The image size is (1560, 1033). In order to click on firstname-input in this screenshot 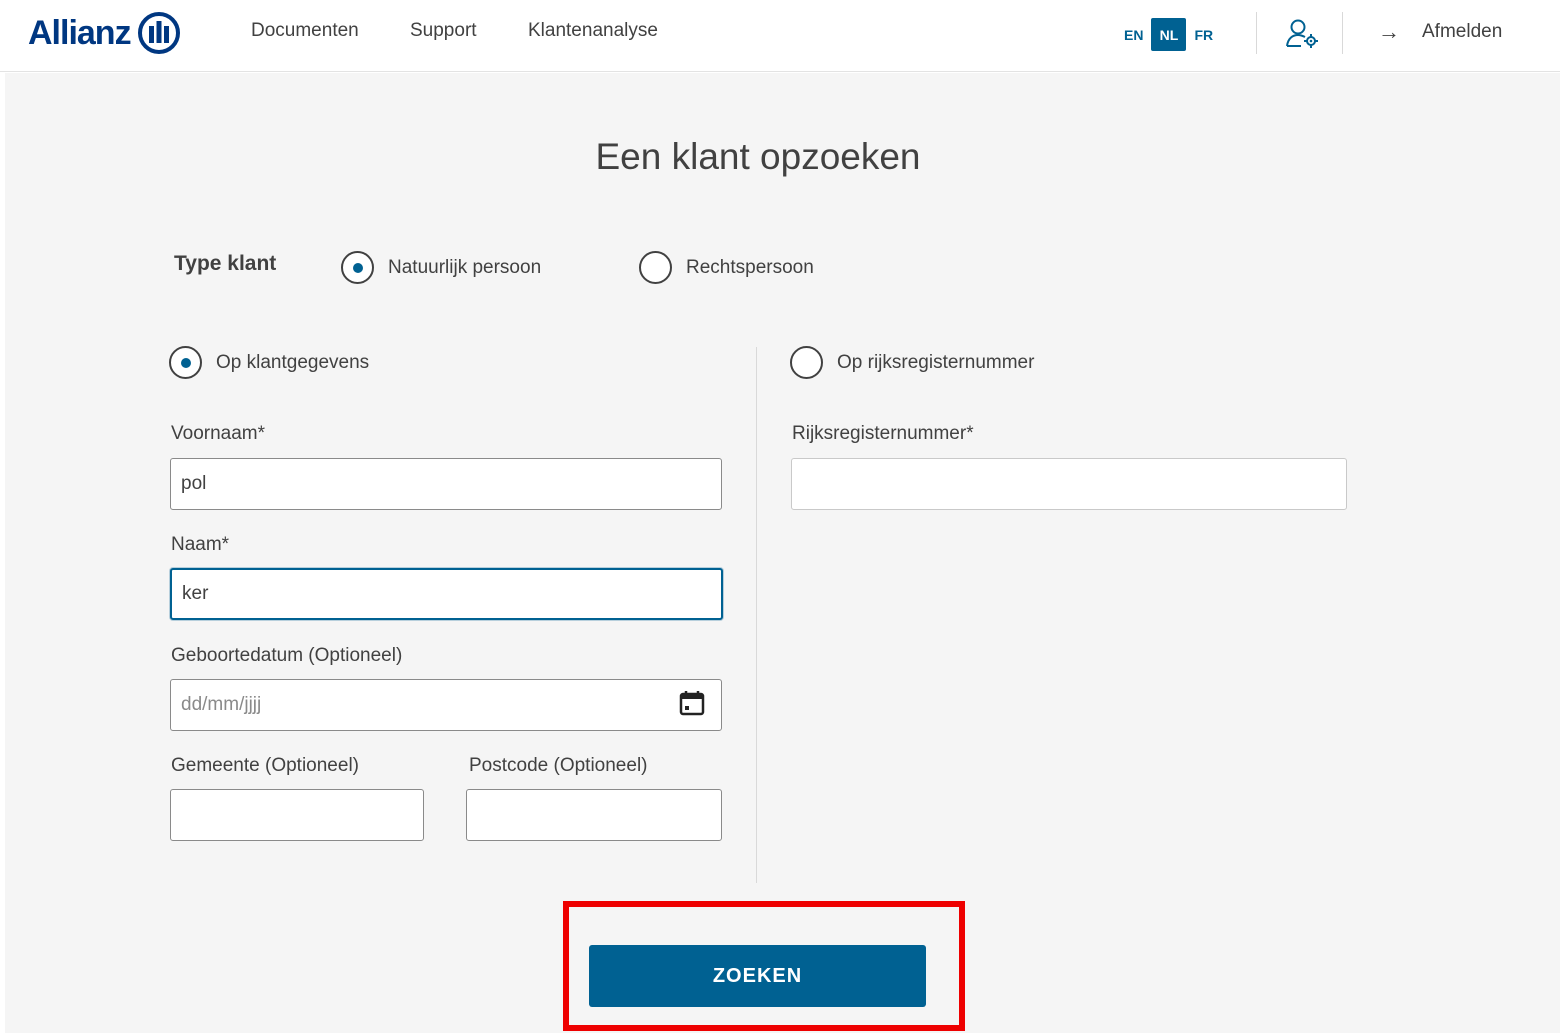, I will do `click(446, 484)`.